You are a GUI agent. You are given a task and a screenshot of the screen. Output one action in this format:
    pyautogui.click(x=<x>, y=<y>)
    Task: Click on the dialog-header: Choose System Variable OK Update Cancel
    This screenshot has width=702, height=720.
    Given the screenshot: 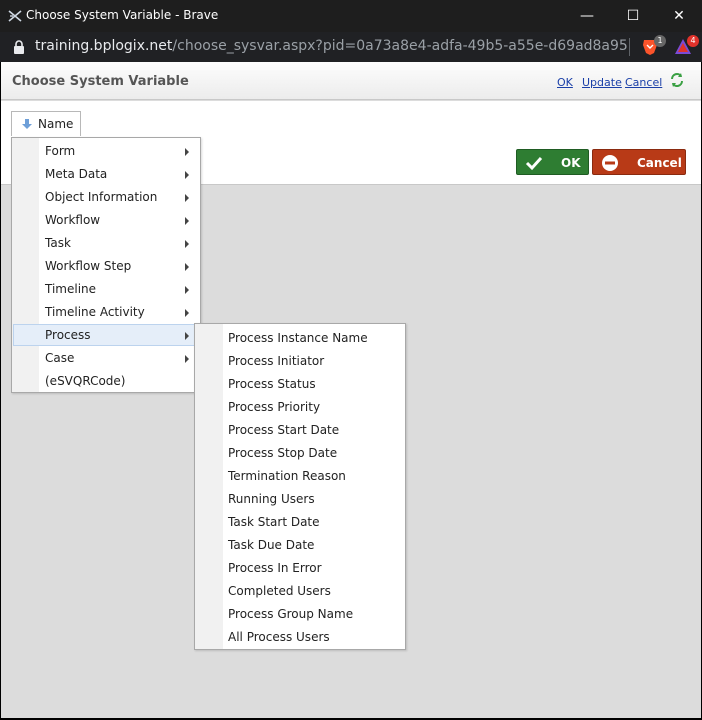 What is the action you would take?
    pyautogui.click(x=351, y=81)
    